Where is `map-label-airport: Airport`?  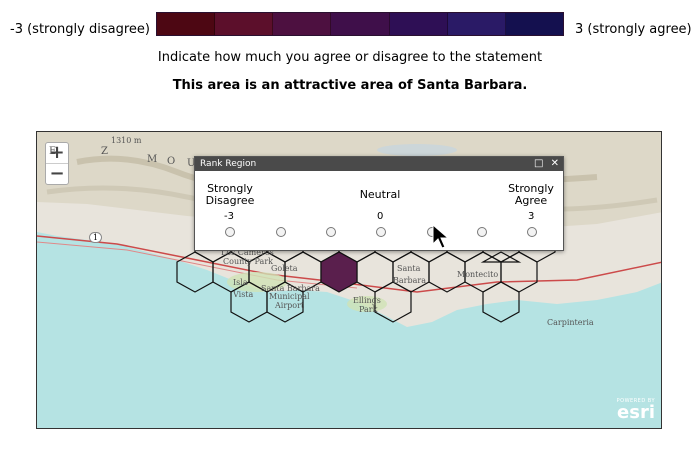 map-label-airport: Airport is located at coordinates (290, 305).